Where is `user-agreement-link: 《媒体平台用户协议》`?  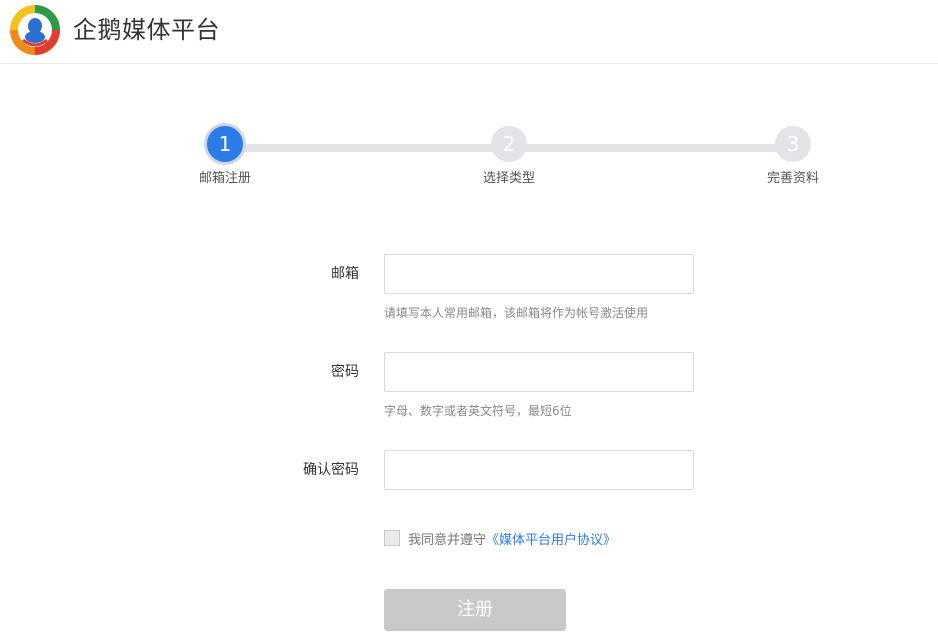
user-agreement-link: 《媒体平台用户协议》 is located at coordinates (551, 538).